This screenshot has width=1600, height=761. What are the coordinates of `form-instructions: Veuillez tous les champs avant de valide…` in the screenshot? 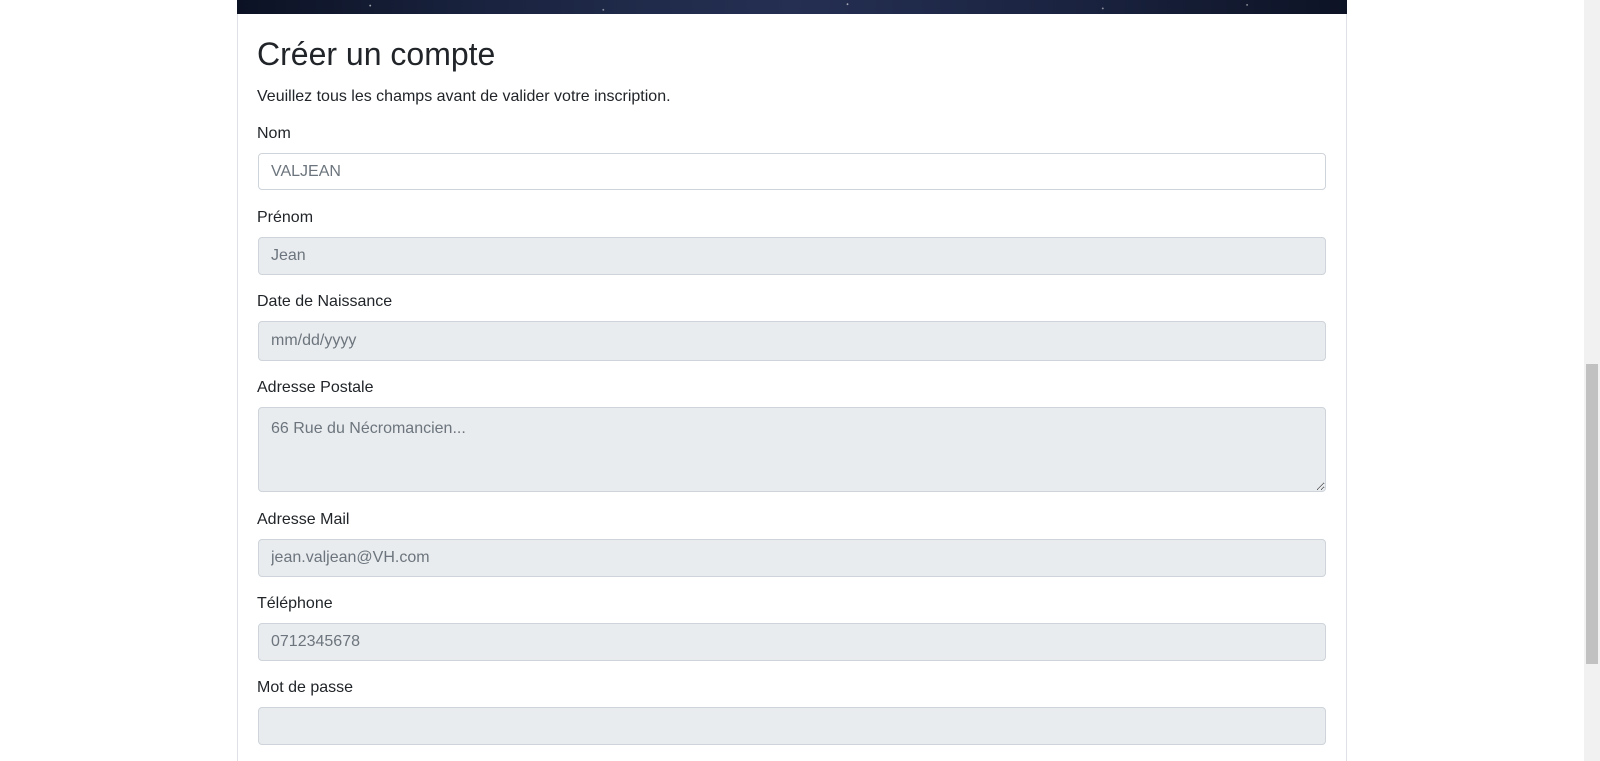 It's located at (464, 96).